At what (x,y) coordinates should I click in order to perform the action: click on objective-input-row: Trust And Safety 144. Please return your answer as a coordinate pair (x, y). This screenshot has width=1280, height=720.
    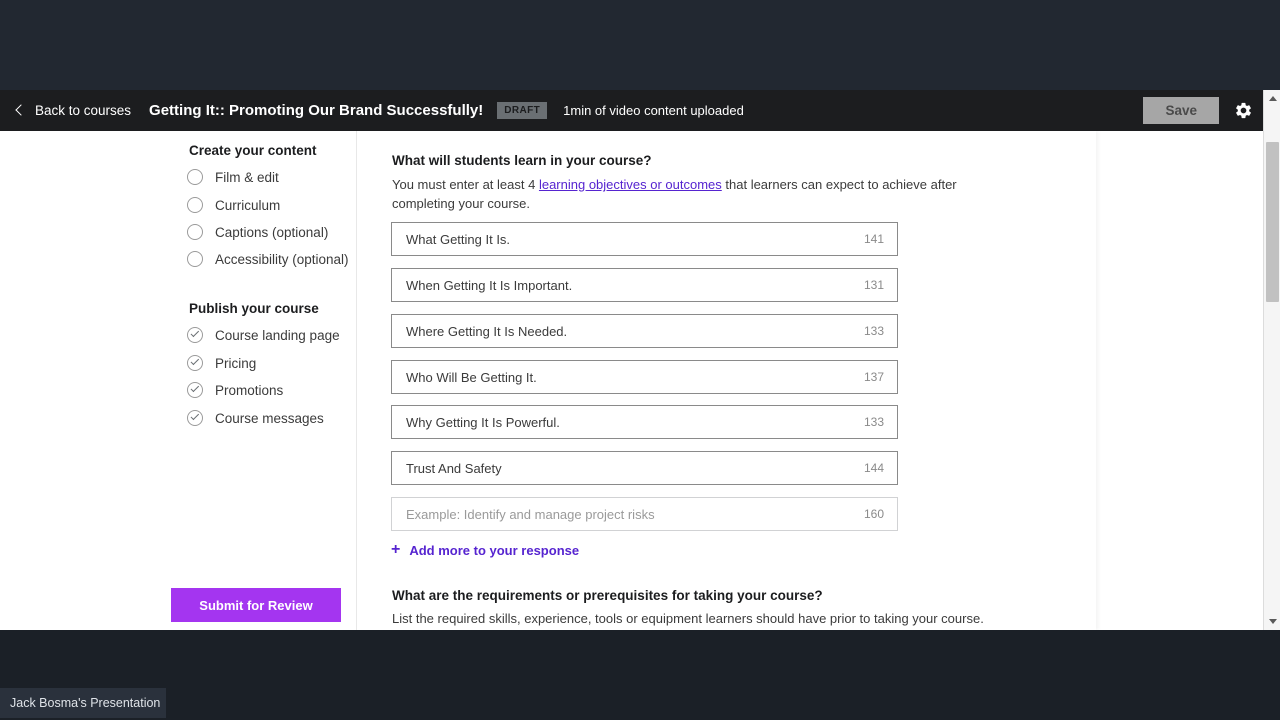
    Looking at the image, I should click on (644, 468).